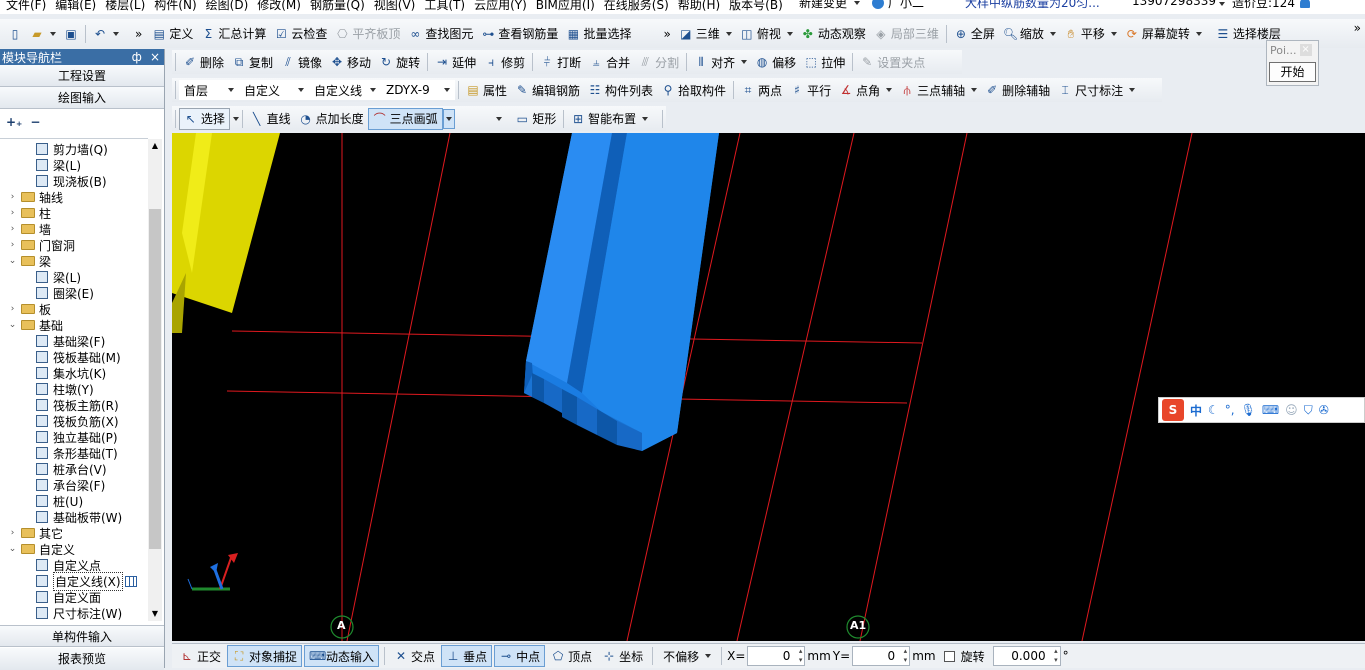 This screenshot has height=670, width=1365. Describe the element at coordinates (444, 6) in the screenshot. I see `menu-item: 工具(T)` at that location.